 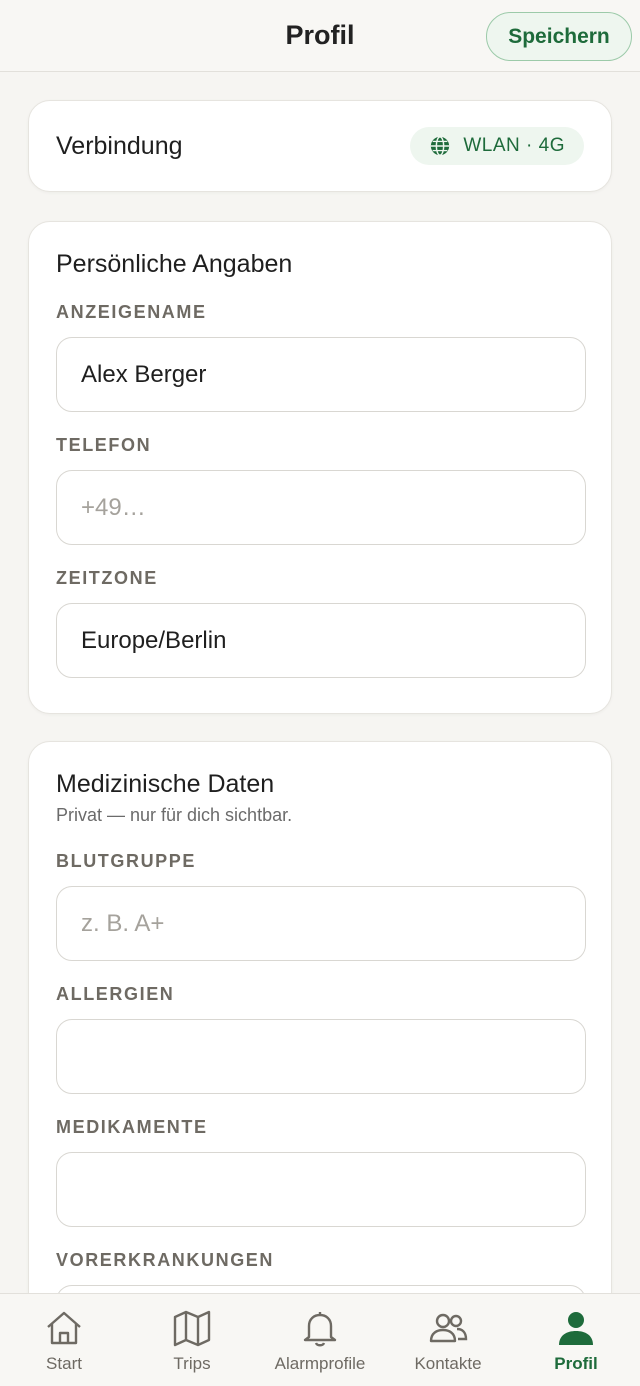 I want to click on nav-label-kontakte: Kontakte, so click(x=448, y=1363).